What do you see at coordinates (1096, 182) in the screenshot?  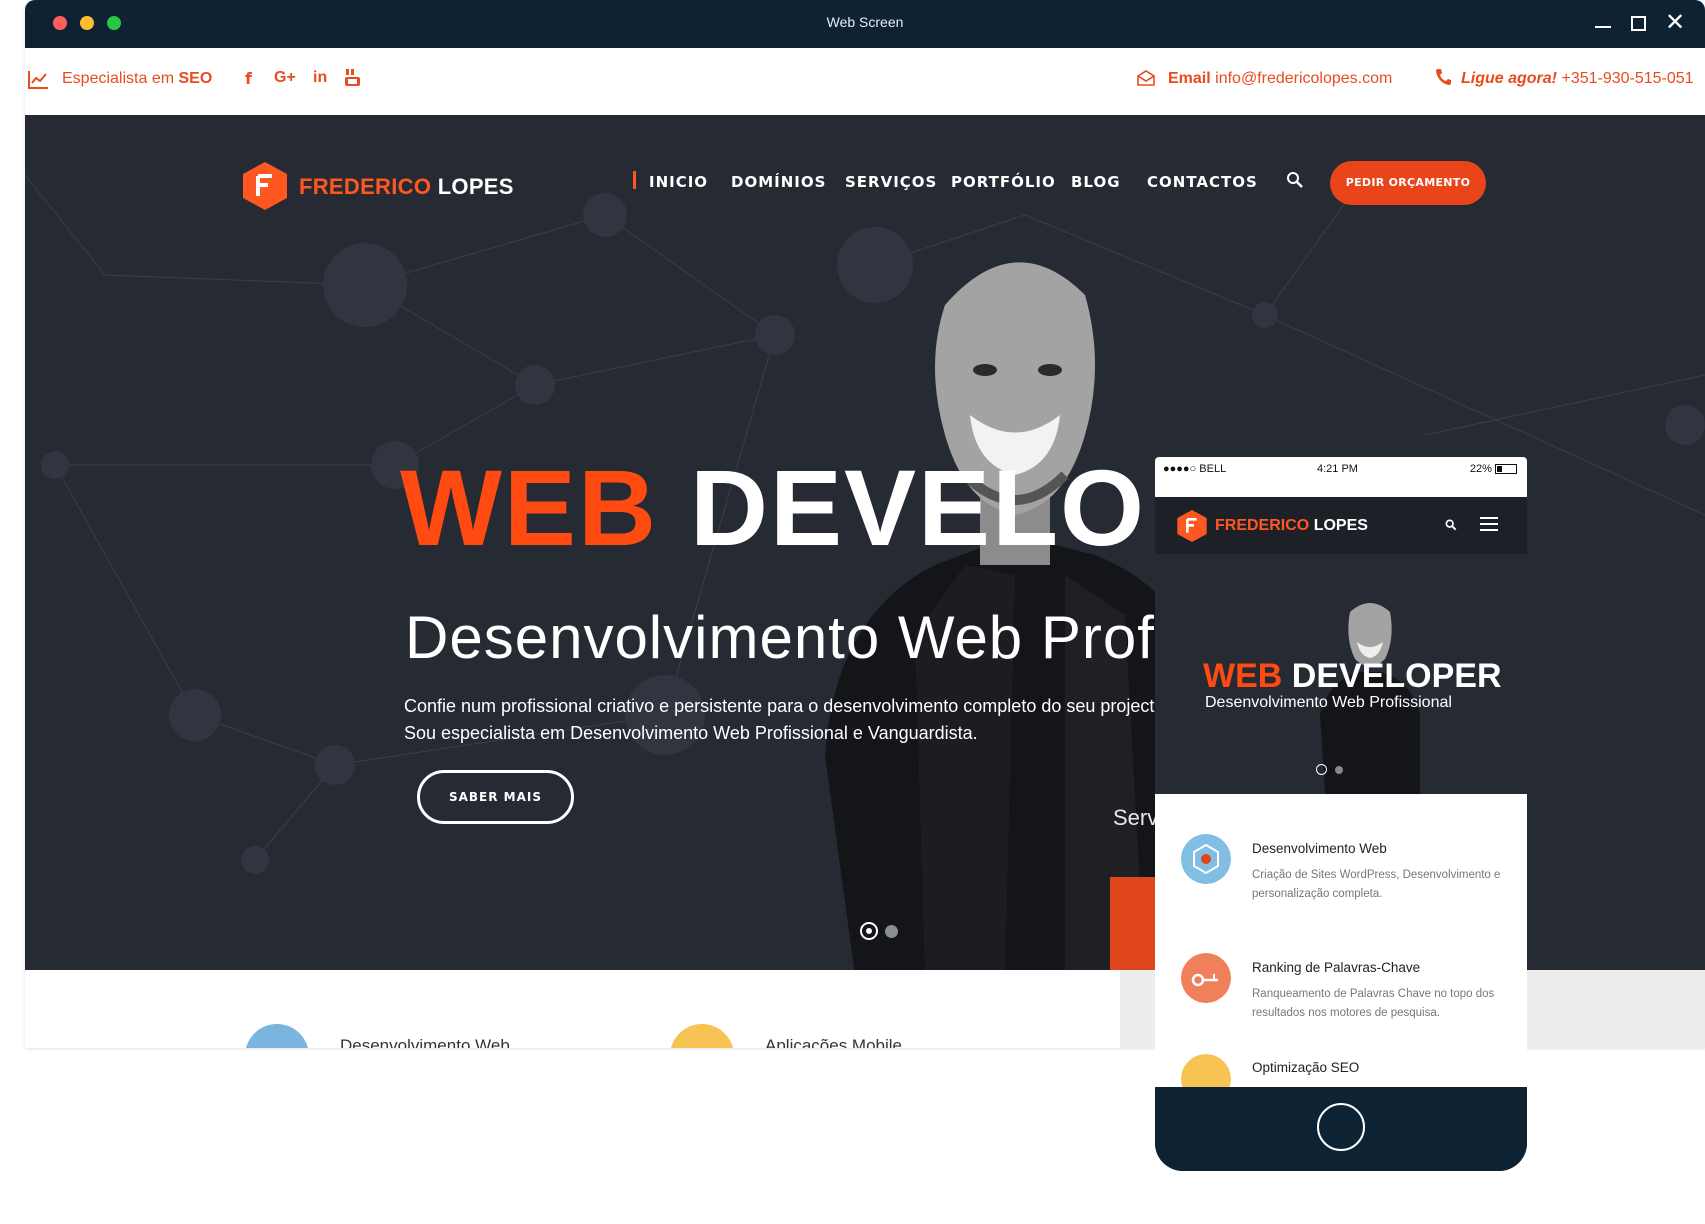 I see `nav-item-blog: BLOG` at bounding box center [1096, 182].